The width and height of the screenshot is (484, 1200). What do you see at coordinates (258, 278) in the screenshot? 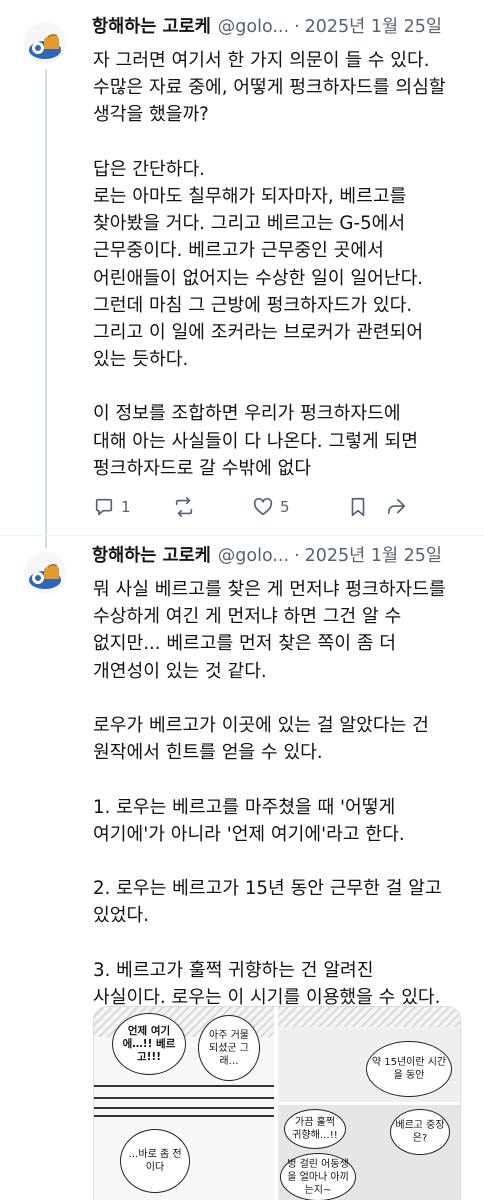
I see `text-line: 어린애들이 없어지는 수상한 일이 일어난다.` at bounding box center [258, 278].